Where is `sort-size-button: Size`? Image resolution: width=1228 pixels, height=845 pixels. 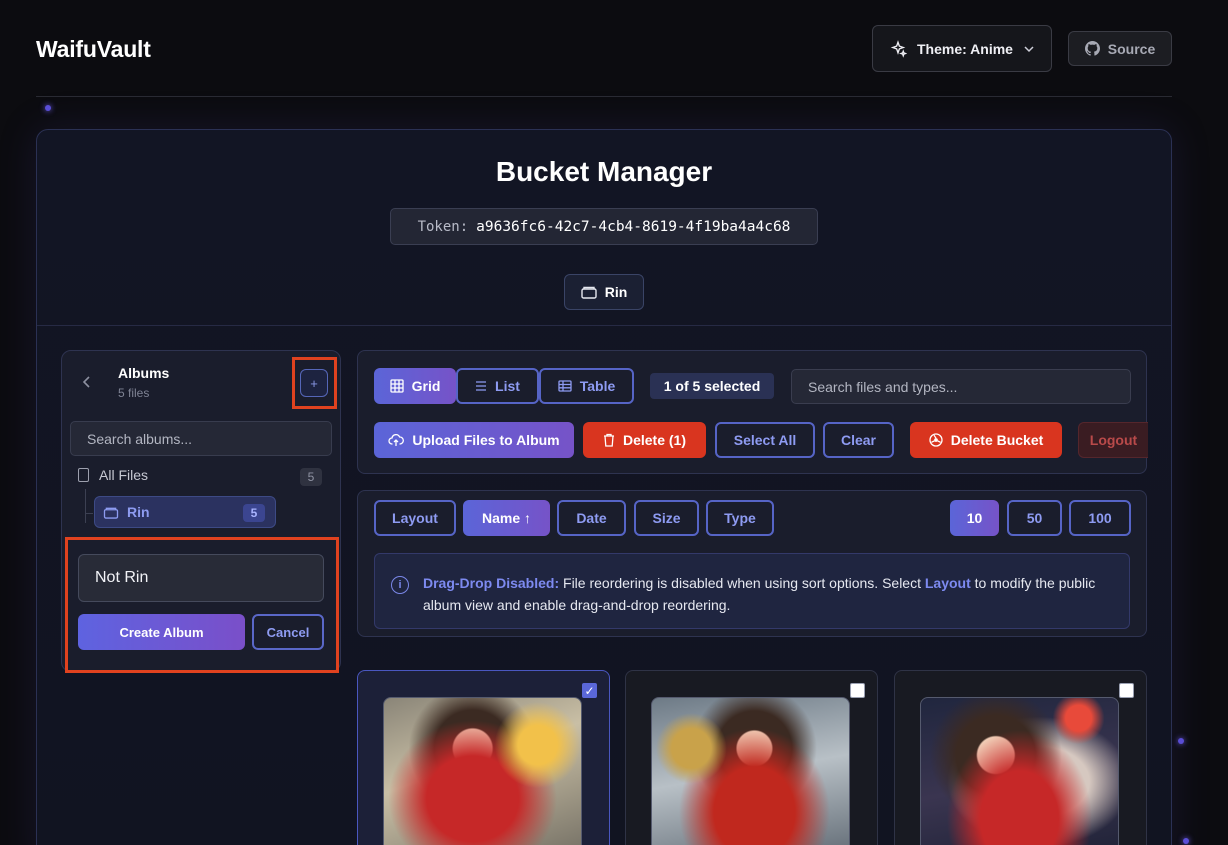
sort-size-button: Size is located at coordinates (666, 518).